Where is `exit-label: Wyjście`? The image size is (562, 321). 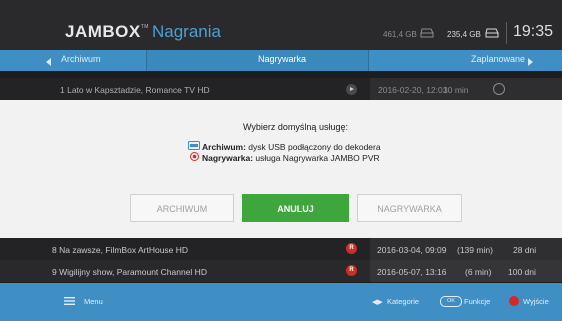 exit-label: Wyjście is located at coordinates (536, 301).